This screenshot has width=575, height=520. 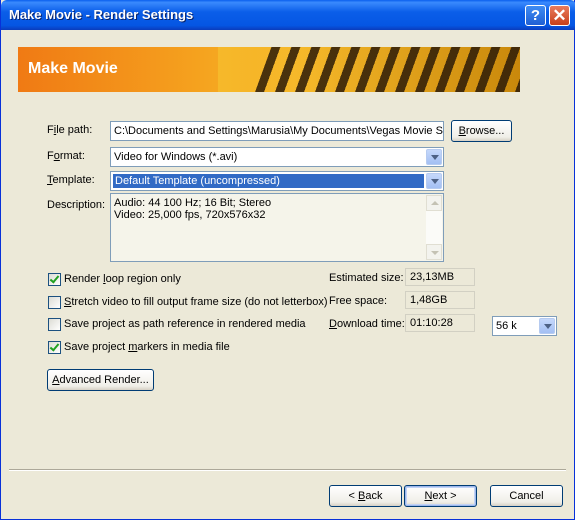 What do you see at coordinates (101, 14) in the screenshot?
I see `window-title: Make Movie - Render Settings` at bounding box center [101, 14].